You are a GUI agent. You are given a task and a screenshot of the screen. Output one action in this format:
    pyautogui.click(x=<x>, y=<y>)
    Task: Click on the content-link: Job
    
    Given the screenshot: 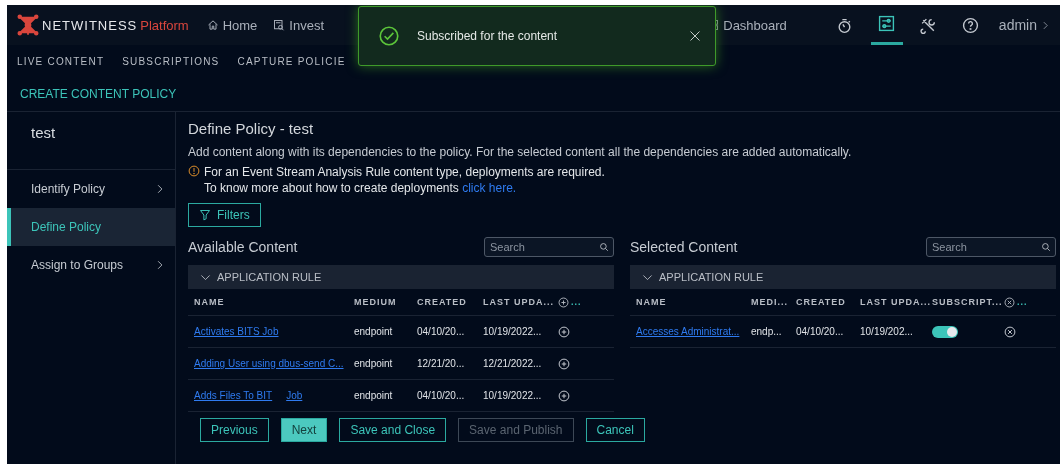 What is the action you would take?
    pyautogui.click(x=294, y=395)
    